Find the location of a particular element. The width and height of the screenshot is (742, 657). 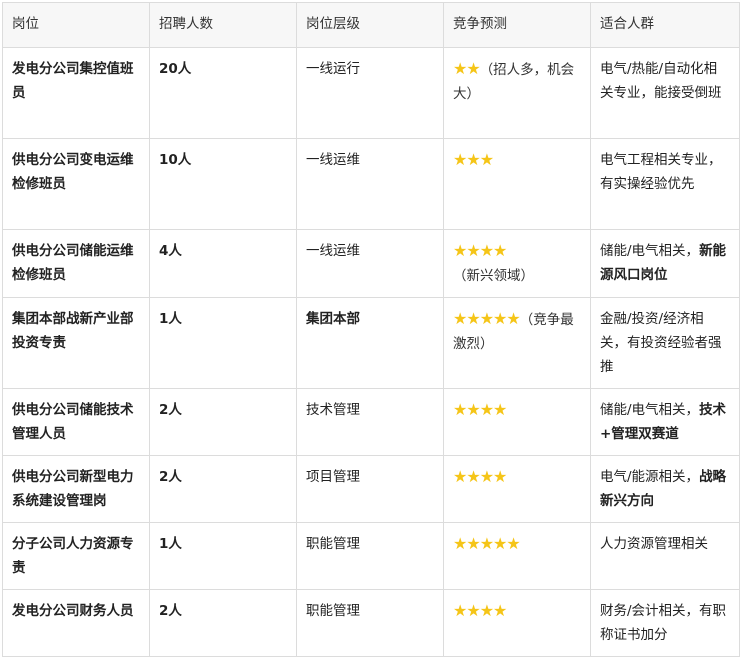

star-rating-icon: ★★ is located at coordinates (467, 68).